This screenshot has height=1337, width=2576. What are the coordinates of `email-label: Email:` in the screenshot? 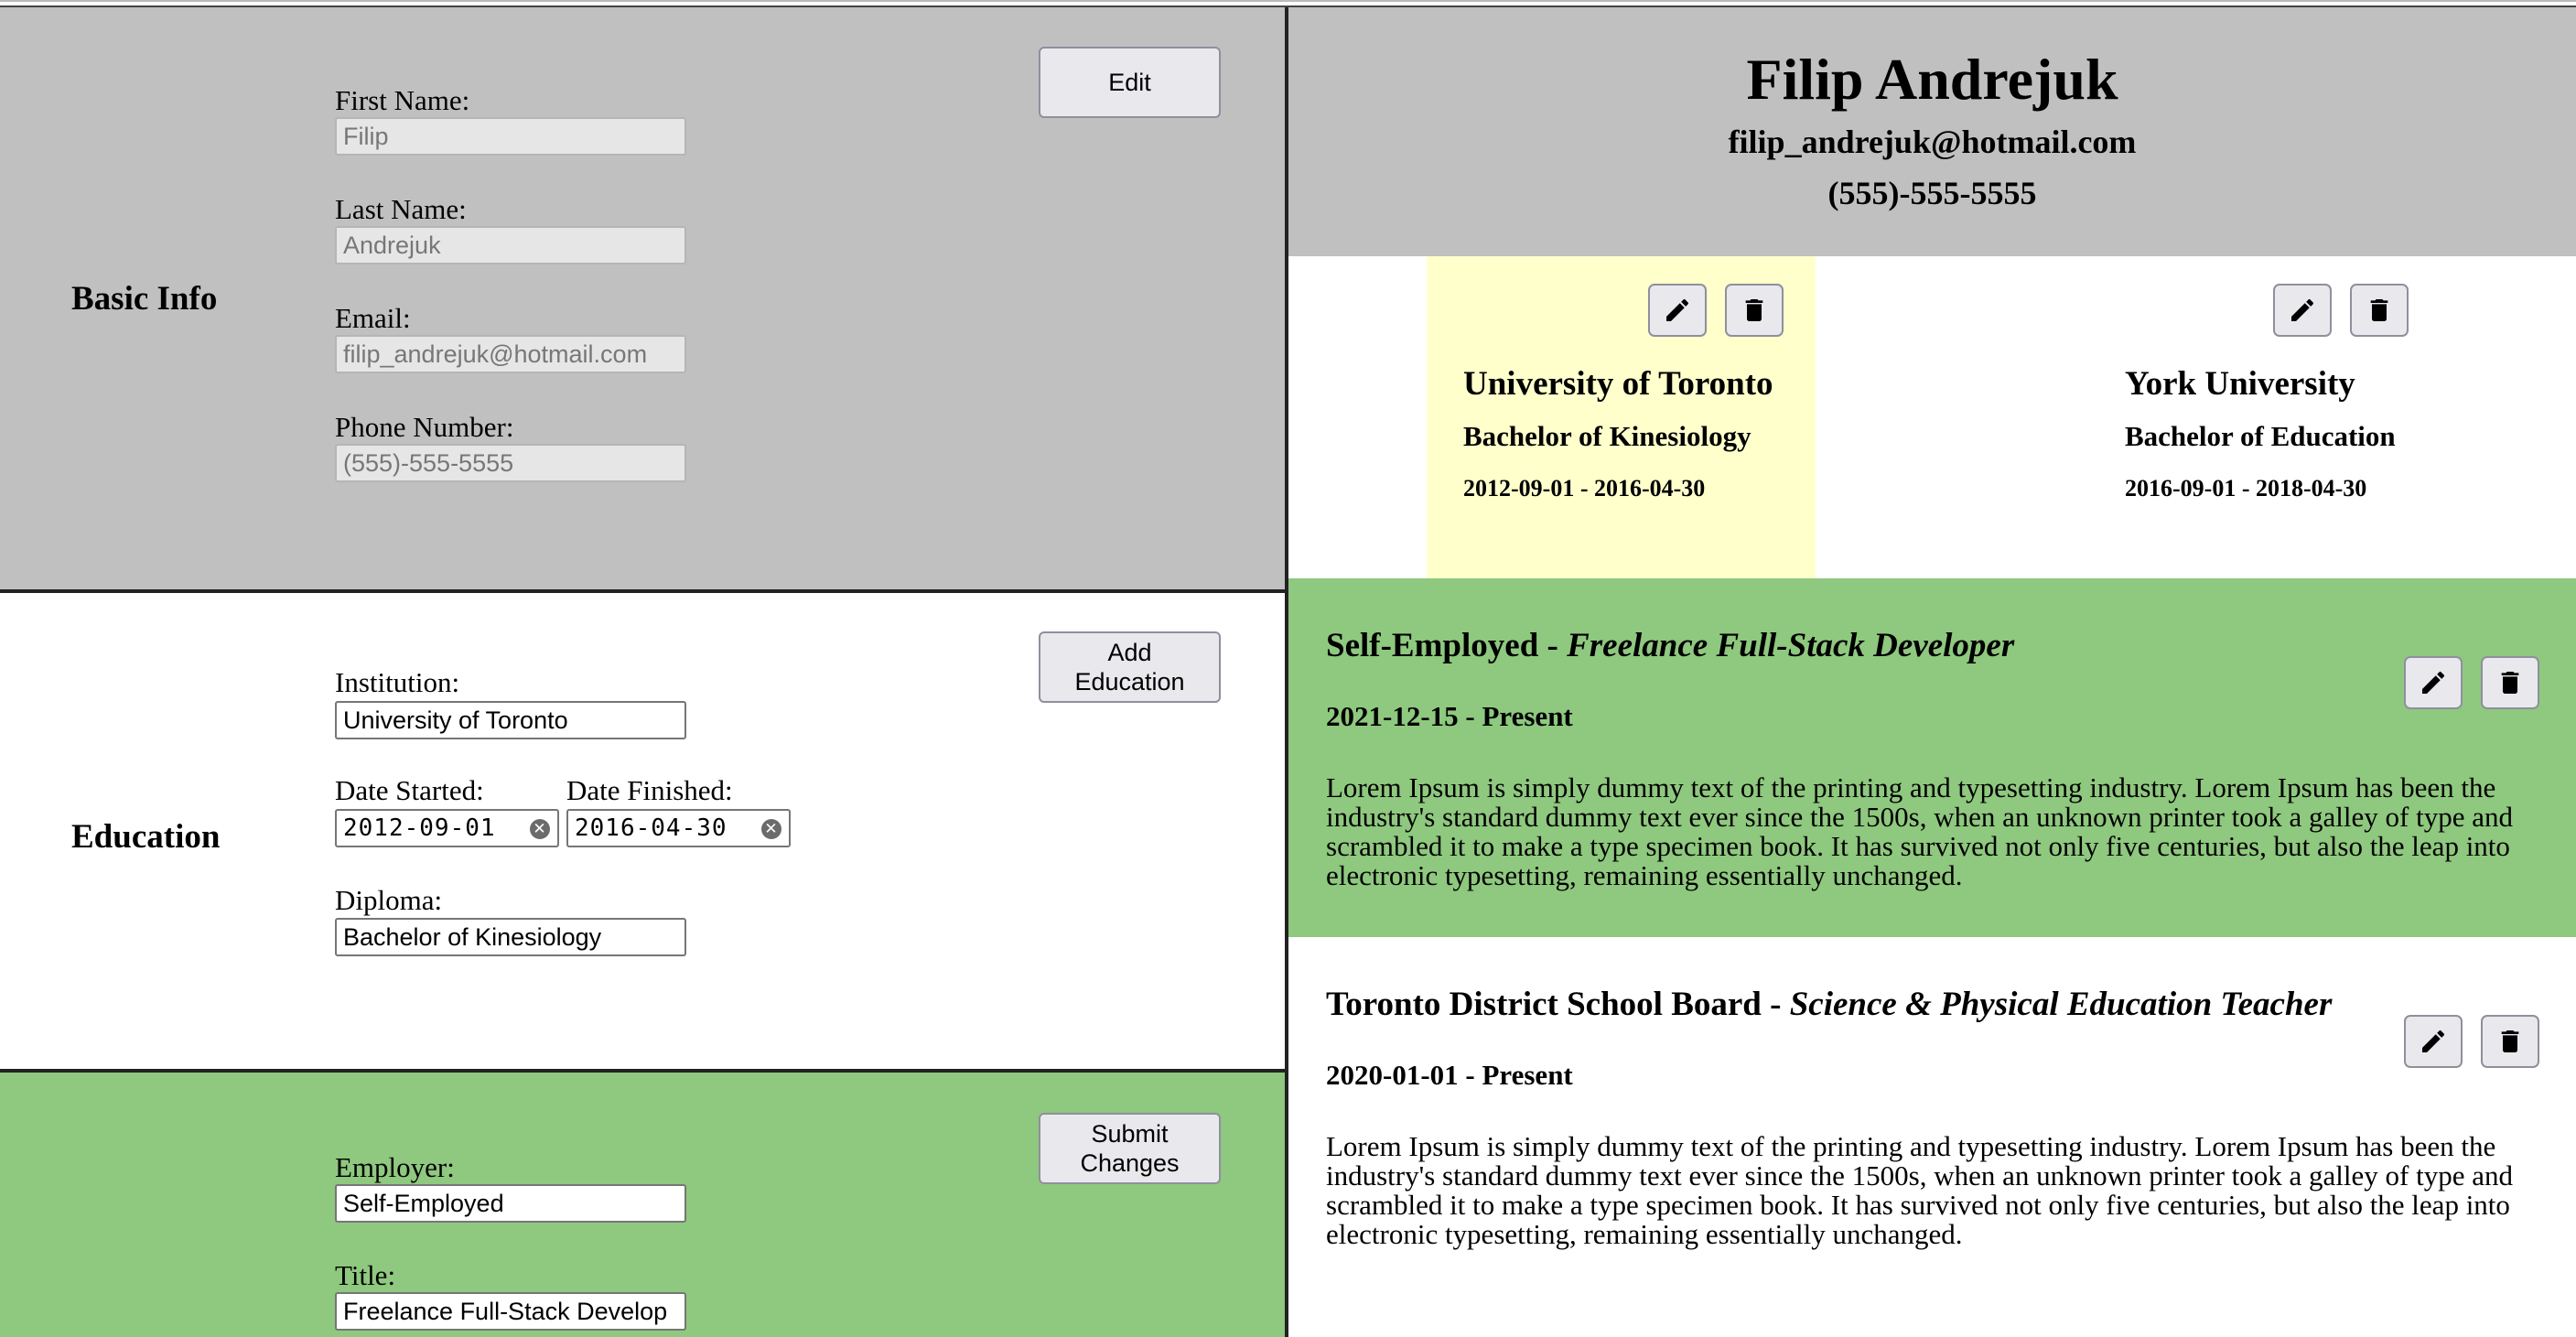 It's located at (373, 318).